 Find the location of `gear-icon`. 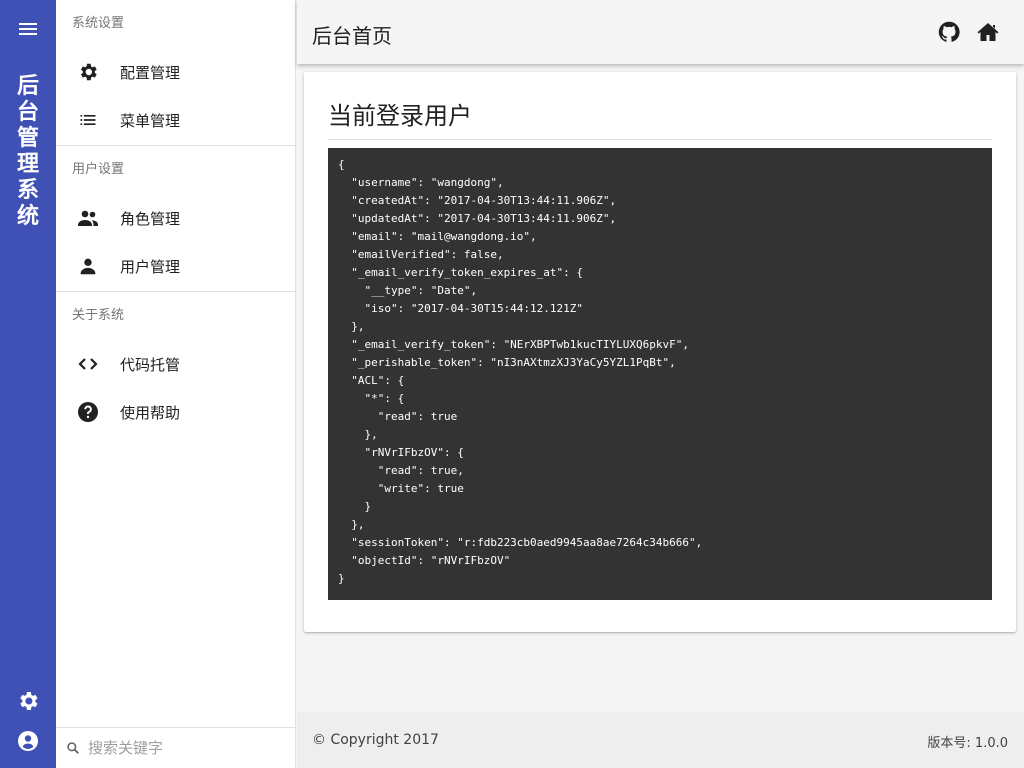

gear-icon is located at coordinates (88, 72).